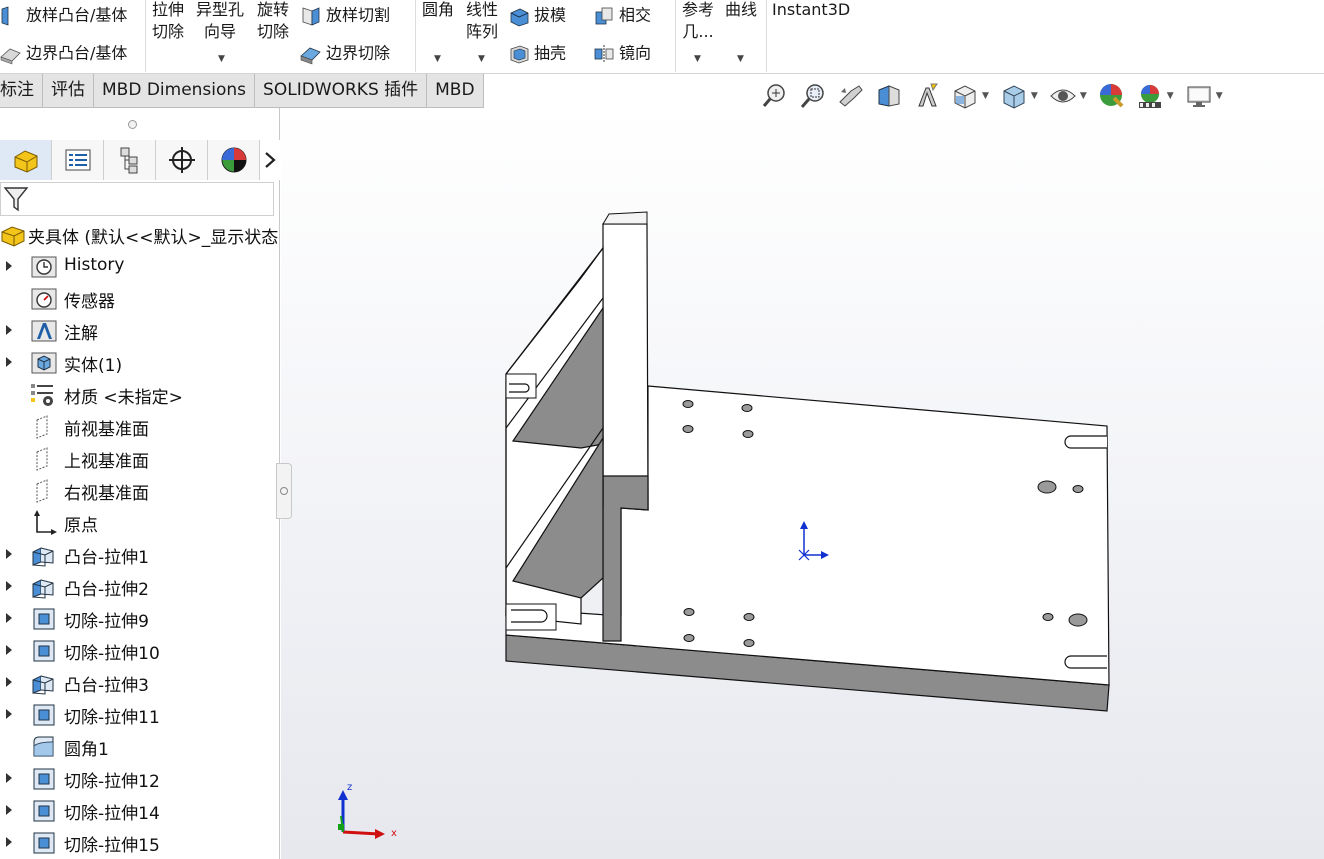  What do you see at coordinates (220, 31) in the screenshot?
I see `hole-wizard-label-2: 向导` at bounding box center [220, 31].